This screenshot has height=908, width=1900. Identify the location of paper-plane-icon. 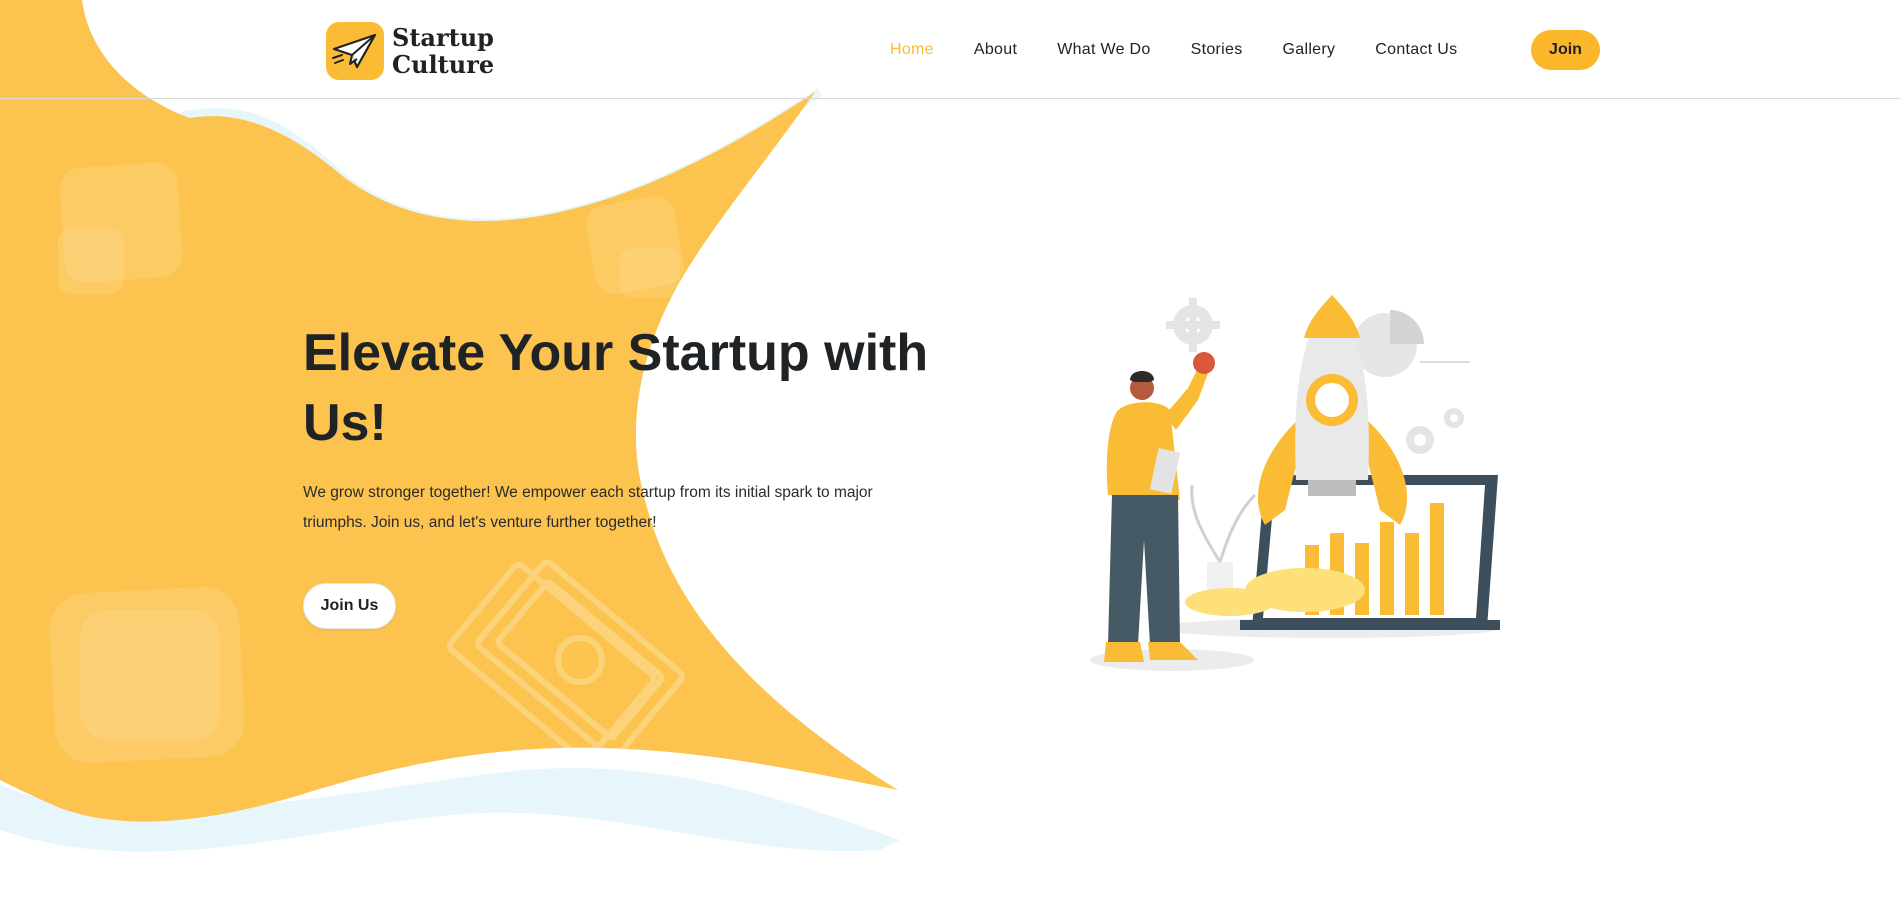
(355, 51).